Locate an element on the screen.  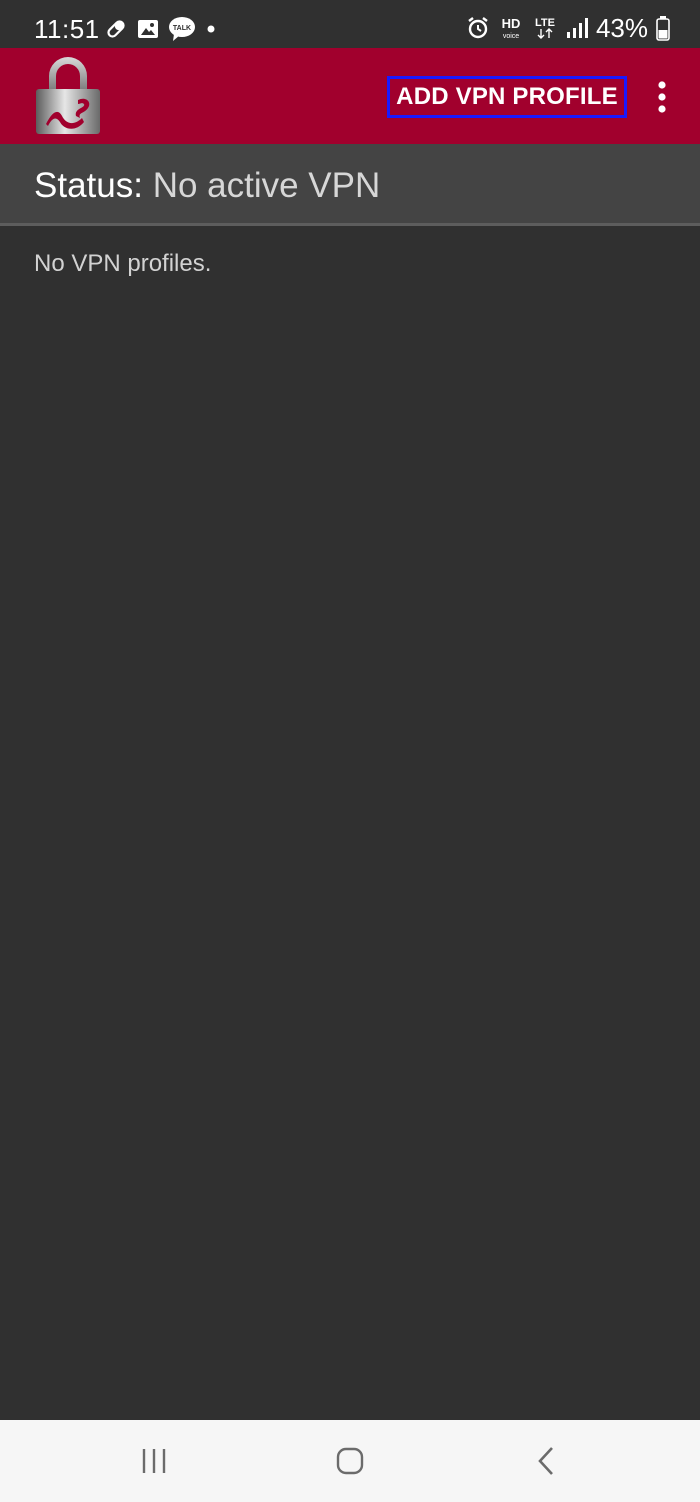
system-navigation-bar is located at coordinates (350, 1461).